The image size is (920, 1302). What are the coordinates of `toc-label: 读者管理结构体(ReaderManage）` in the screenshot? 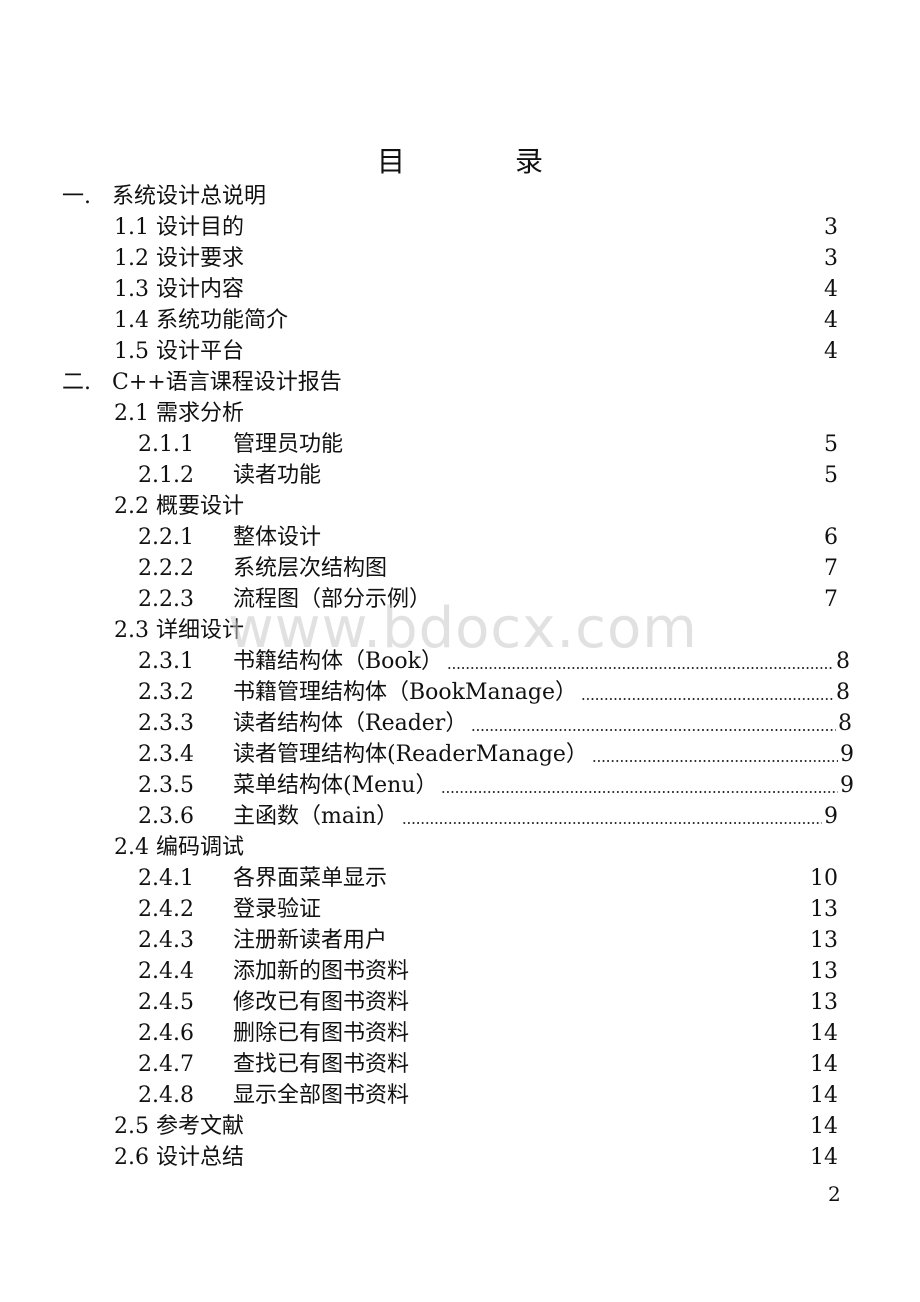 It's located at (410, 754).